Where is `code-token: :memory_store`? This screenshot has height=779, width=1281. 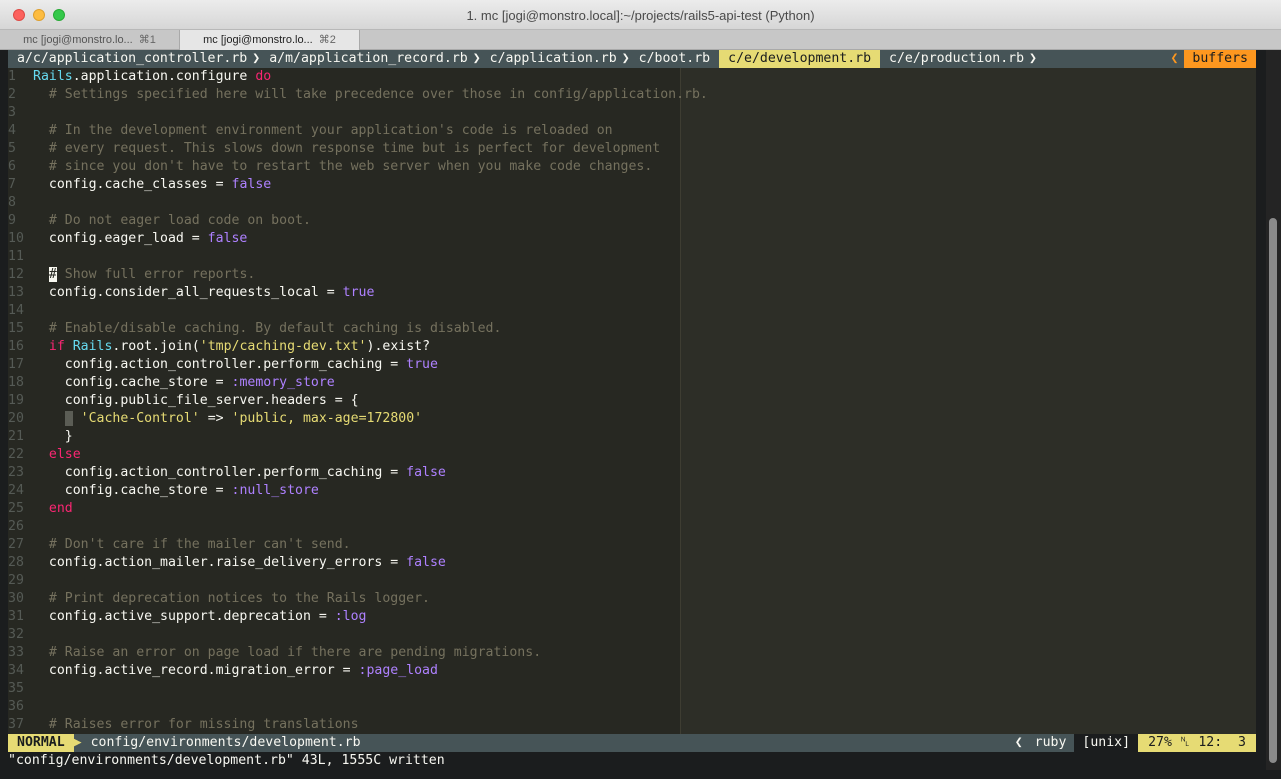
code-token: :memory_store is located at coordinates (283, 382).